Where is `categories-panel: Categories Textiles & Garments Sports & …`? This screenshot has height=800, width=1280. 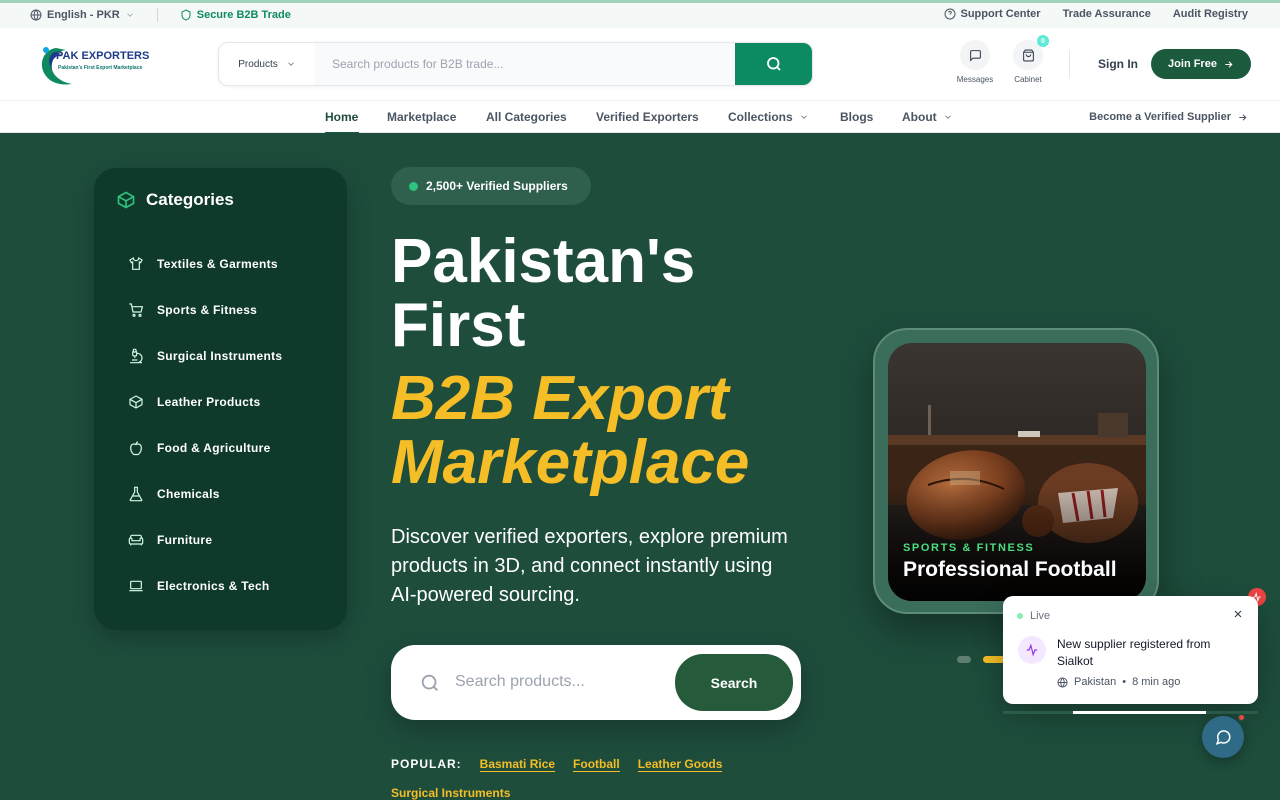 categories-panel: Categories Textiles & Garments Sports & … is located at coordinates (220, 399).